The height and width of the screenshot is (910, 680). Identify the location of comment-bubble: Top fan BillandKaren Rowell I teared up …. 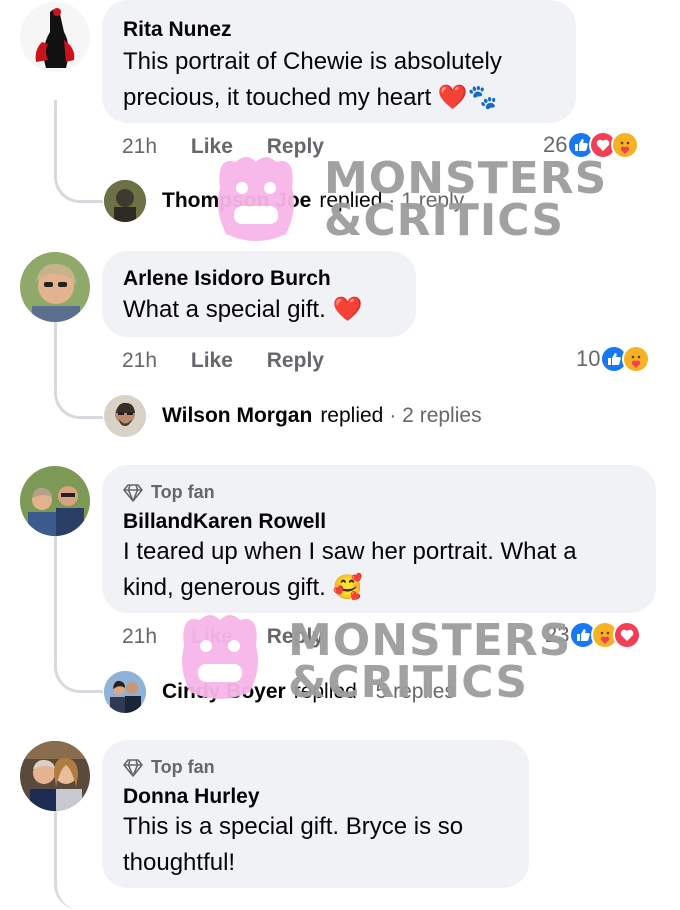
(379, 539).